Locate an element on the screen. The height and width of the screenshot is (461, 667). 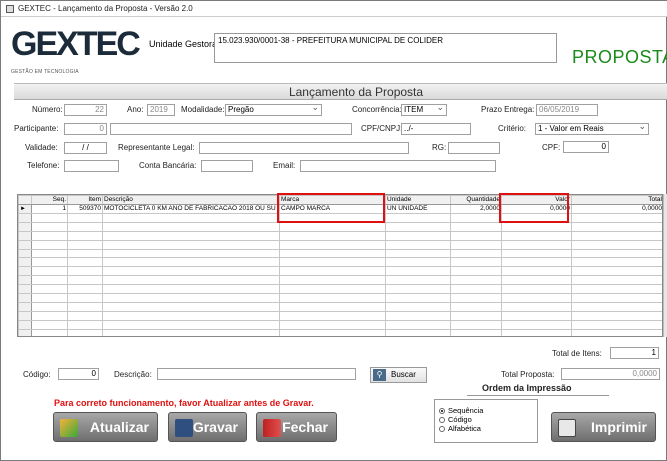
criterio-select: 1 - Valor em Reais is located at coordinates (592, 129).